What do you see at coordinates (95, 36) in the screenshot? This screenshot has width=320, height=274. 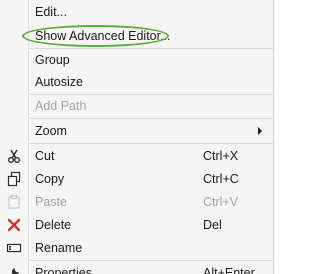 I see `highlight-ellipse-annotation` at bounding box center [95, 36].